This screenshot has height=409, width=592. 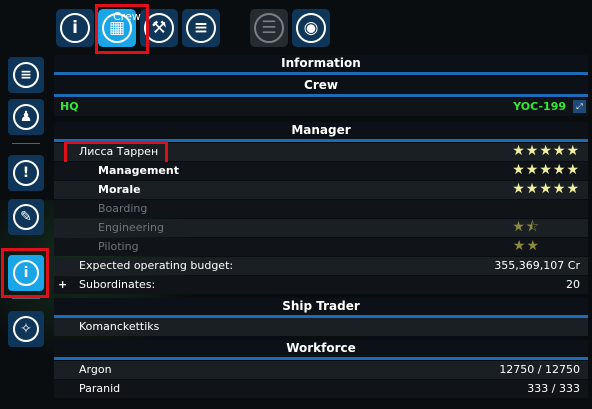 I want to click on list-icon: ☰, so click(x=269, y=28).